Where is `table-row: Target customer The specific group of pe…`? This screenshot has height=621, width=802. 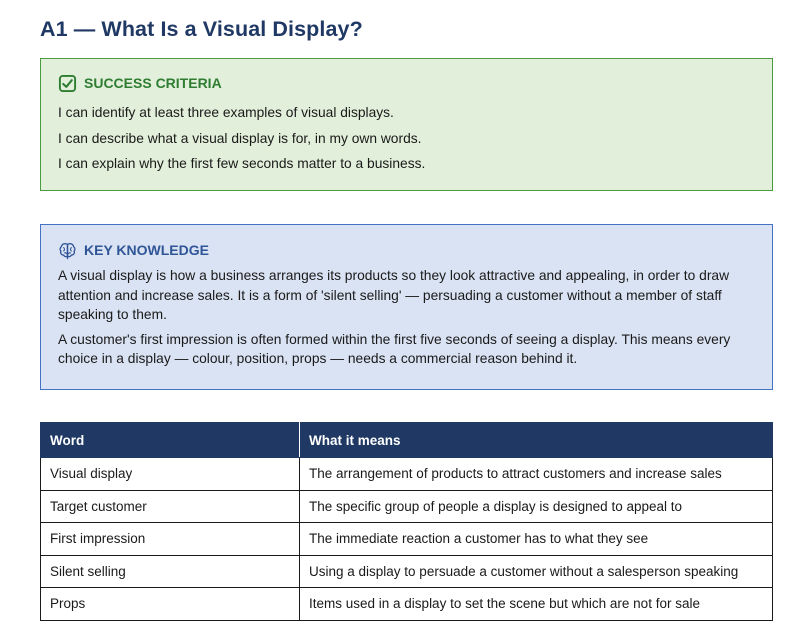 table-row: Target customer The specific group of pe… is located at coordinates (406, 506).